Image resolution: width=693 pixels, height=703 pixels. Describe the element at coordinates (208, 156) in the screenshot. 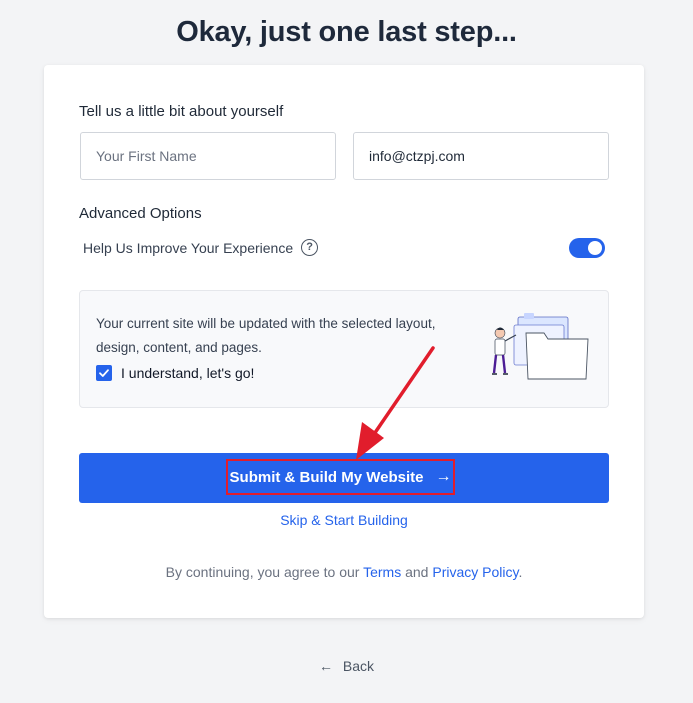

I see `first-name-input` at that location.